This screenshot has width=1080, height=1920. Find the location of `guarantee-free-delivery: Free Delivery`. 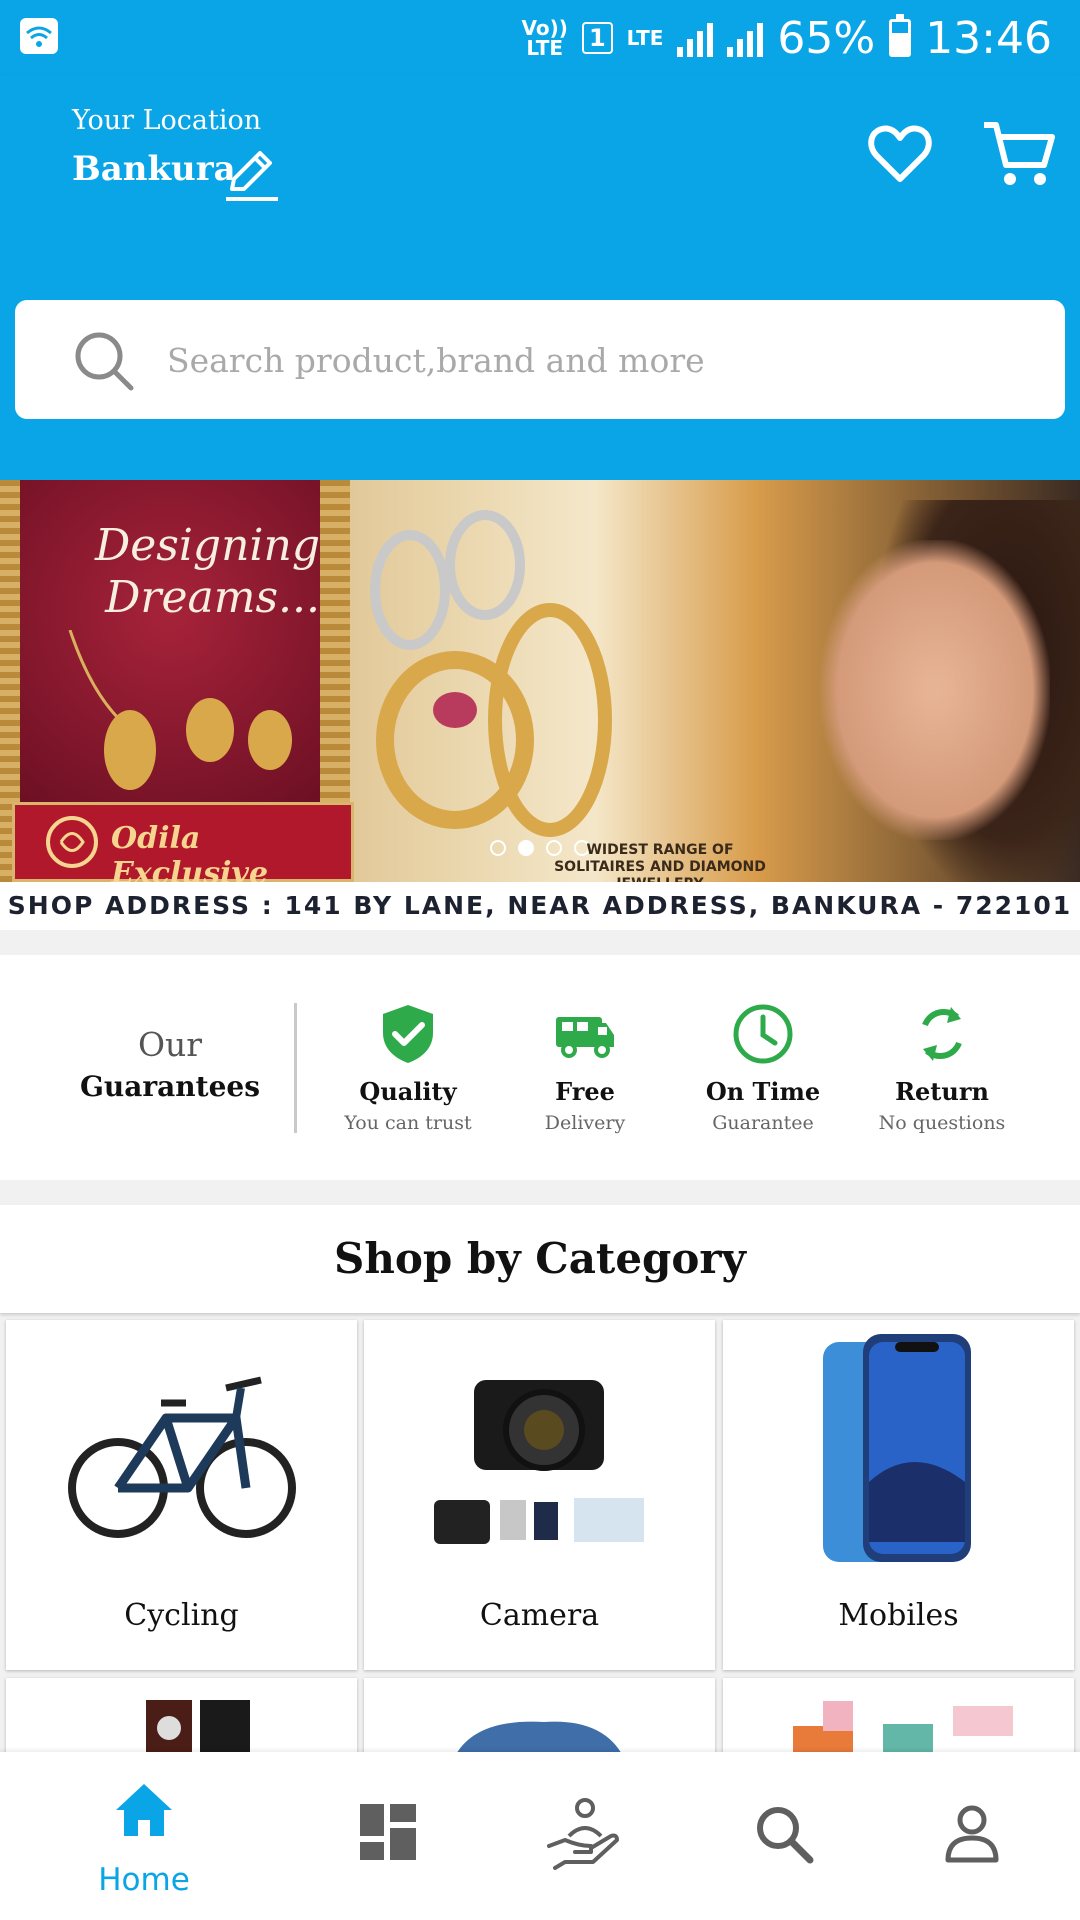

guarantee-free-delivery: Free Delivery is located at coordinates (585, 1068).